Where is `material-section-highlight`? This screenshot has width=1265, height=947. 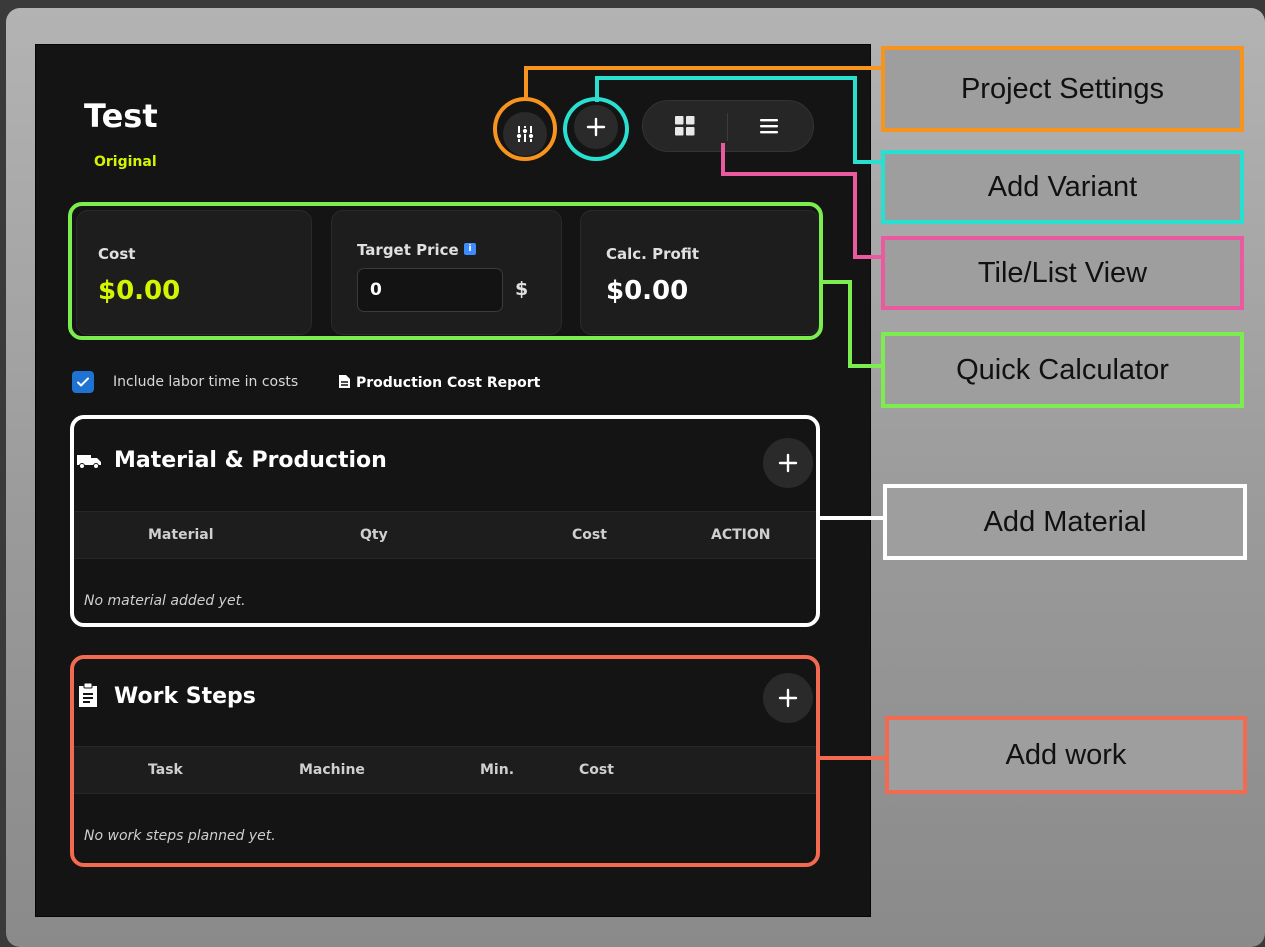 material-section-highlight is located at coordinates (445, 521).